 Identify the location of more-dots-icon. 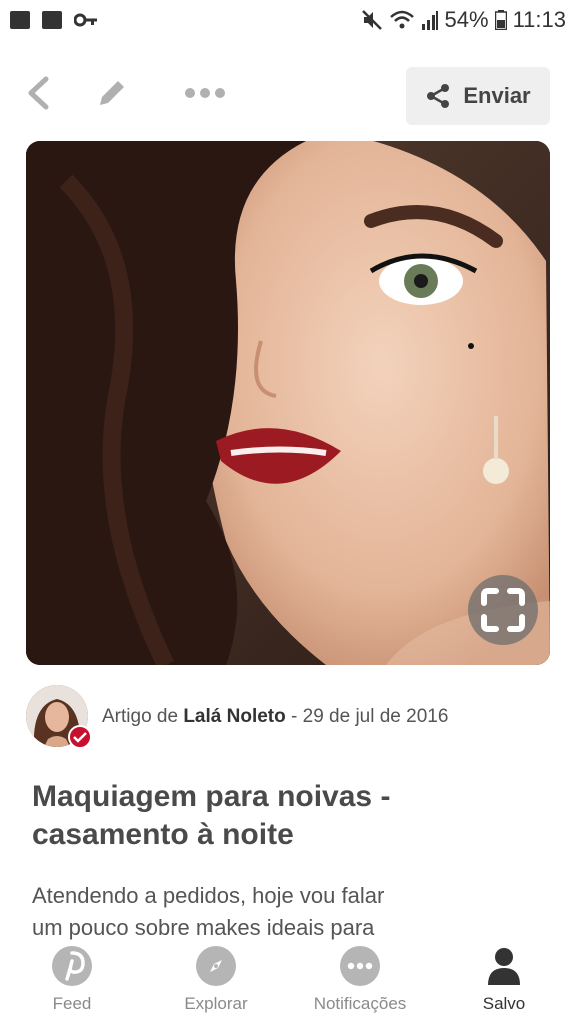
(205, 93).